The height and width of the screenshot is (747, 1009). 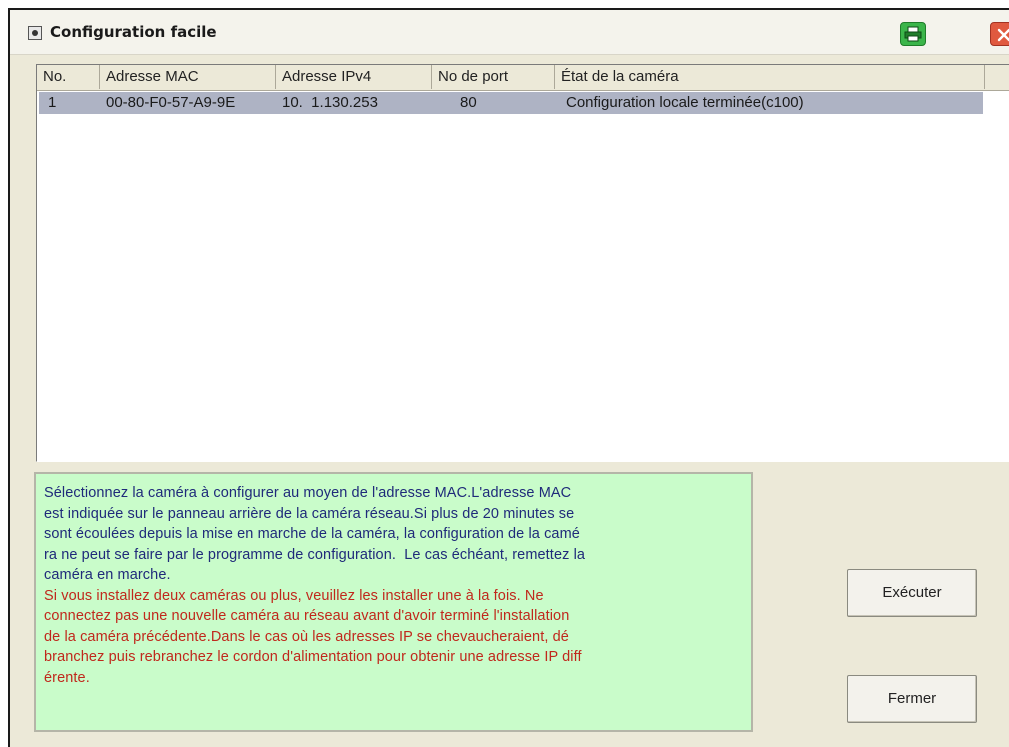 I want to click on execute-button: Exécuter, so click(x=912, y=593).